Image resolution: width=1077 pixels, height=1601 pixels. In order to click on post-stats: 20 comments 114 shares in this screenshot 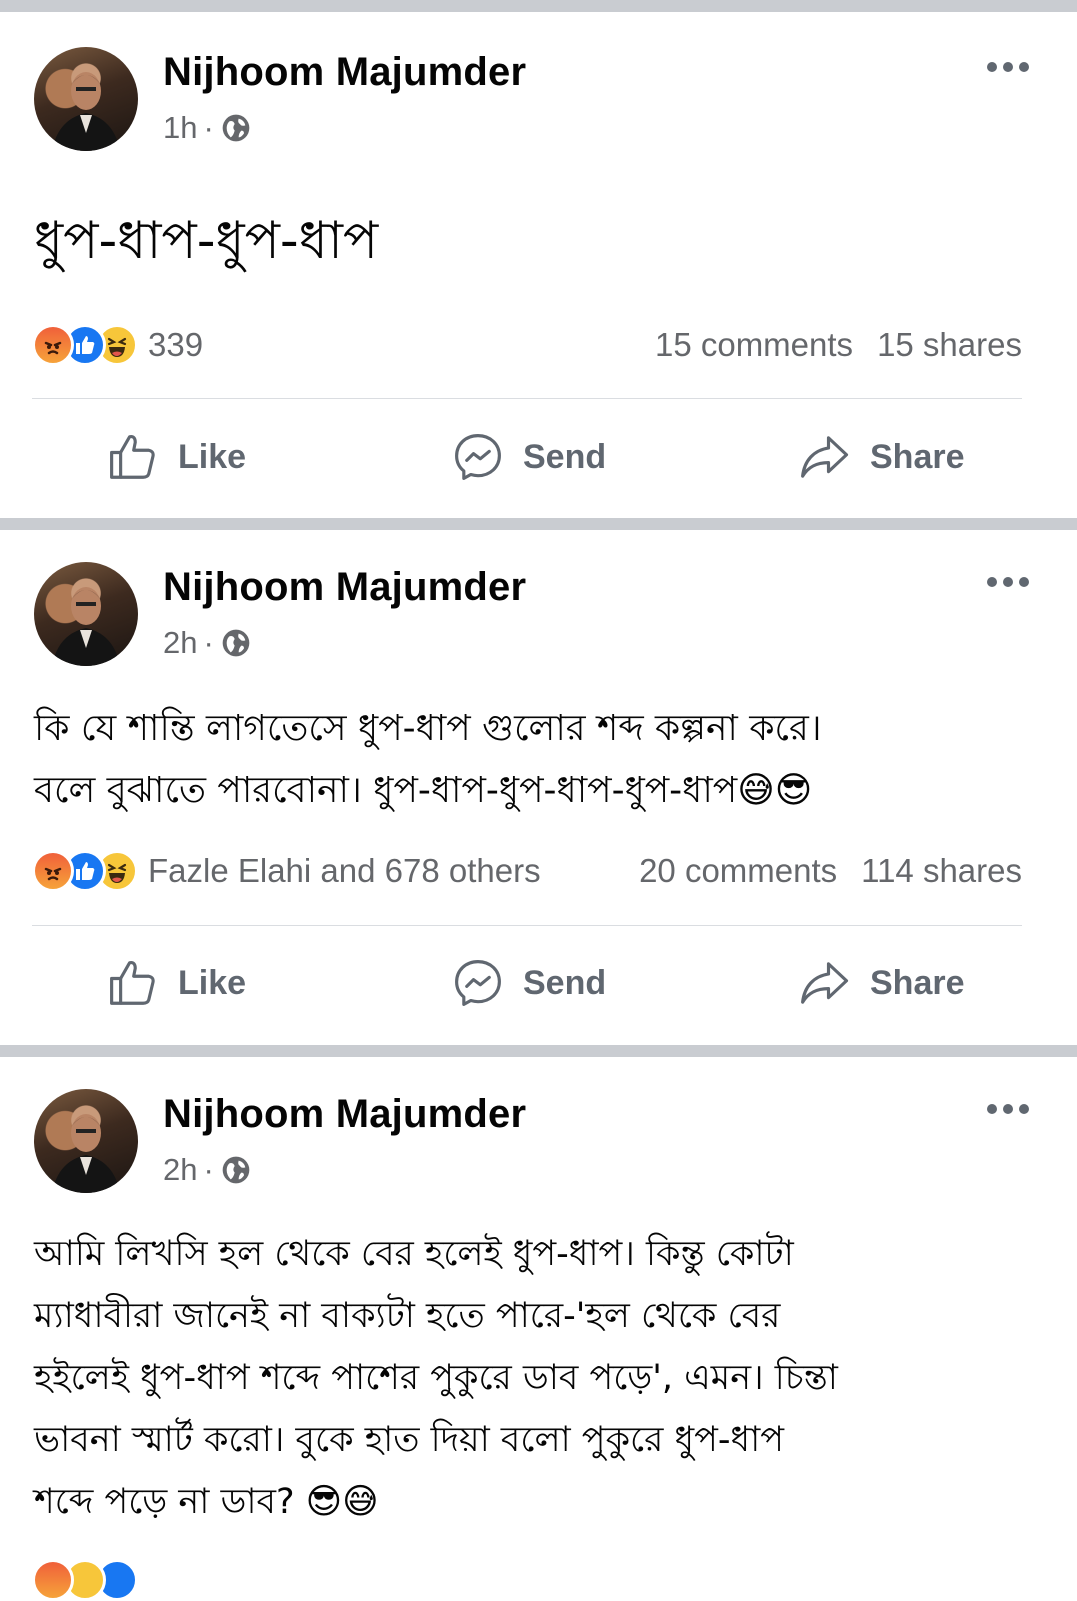, I will do `click(830, 871)`.